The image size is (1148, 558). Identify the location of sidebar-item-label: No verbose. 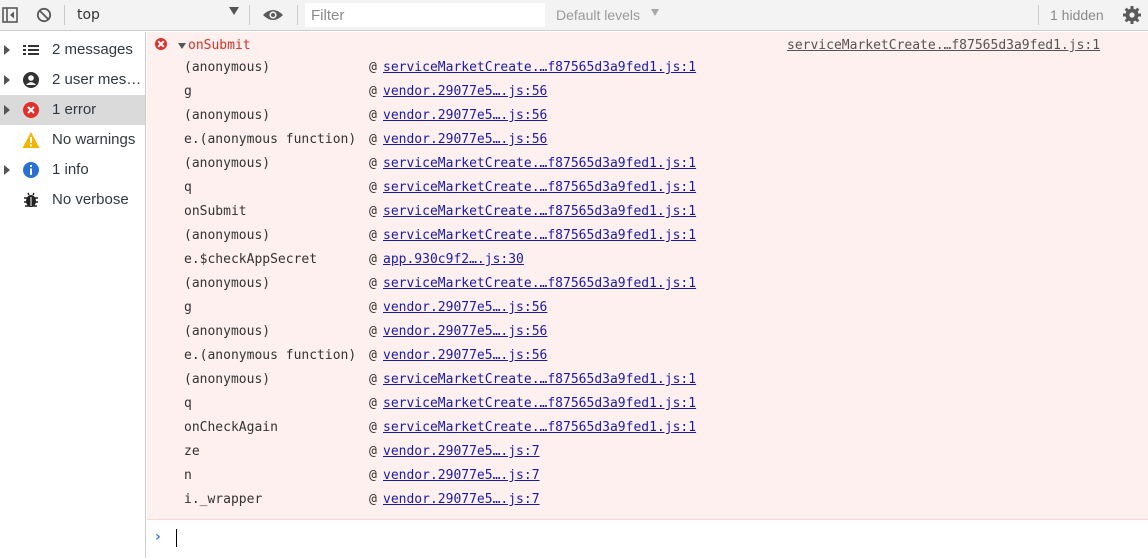
(90, 199).